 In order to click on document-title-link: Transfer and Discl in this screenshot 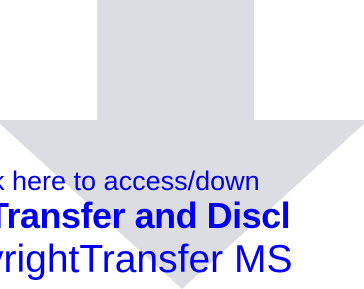, I will do `click(145, 216)`.